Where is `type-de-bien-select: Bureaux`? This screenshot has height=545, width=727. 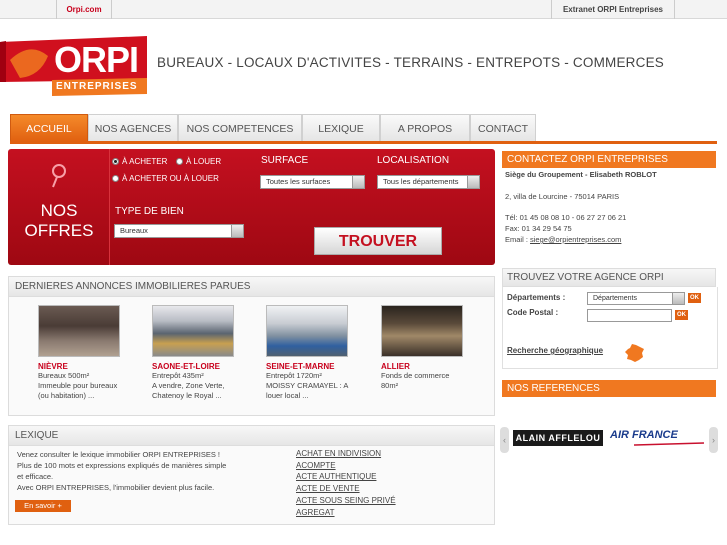
type-de-bien-select: Bureaux is located at coordinates (179, 231).